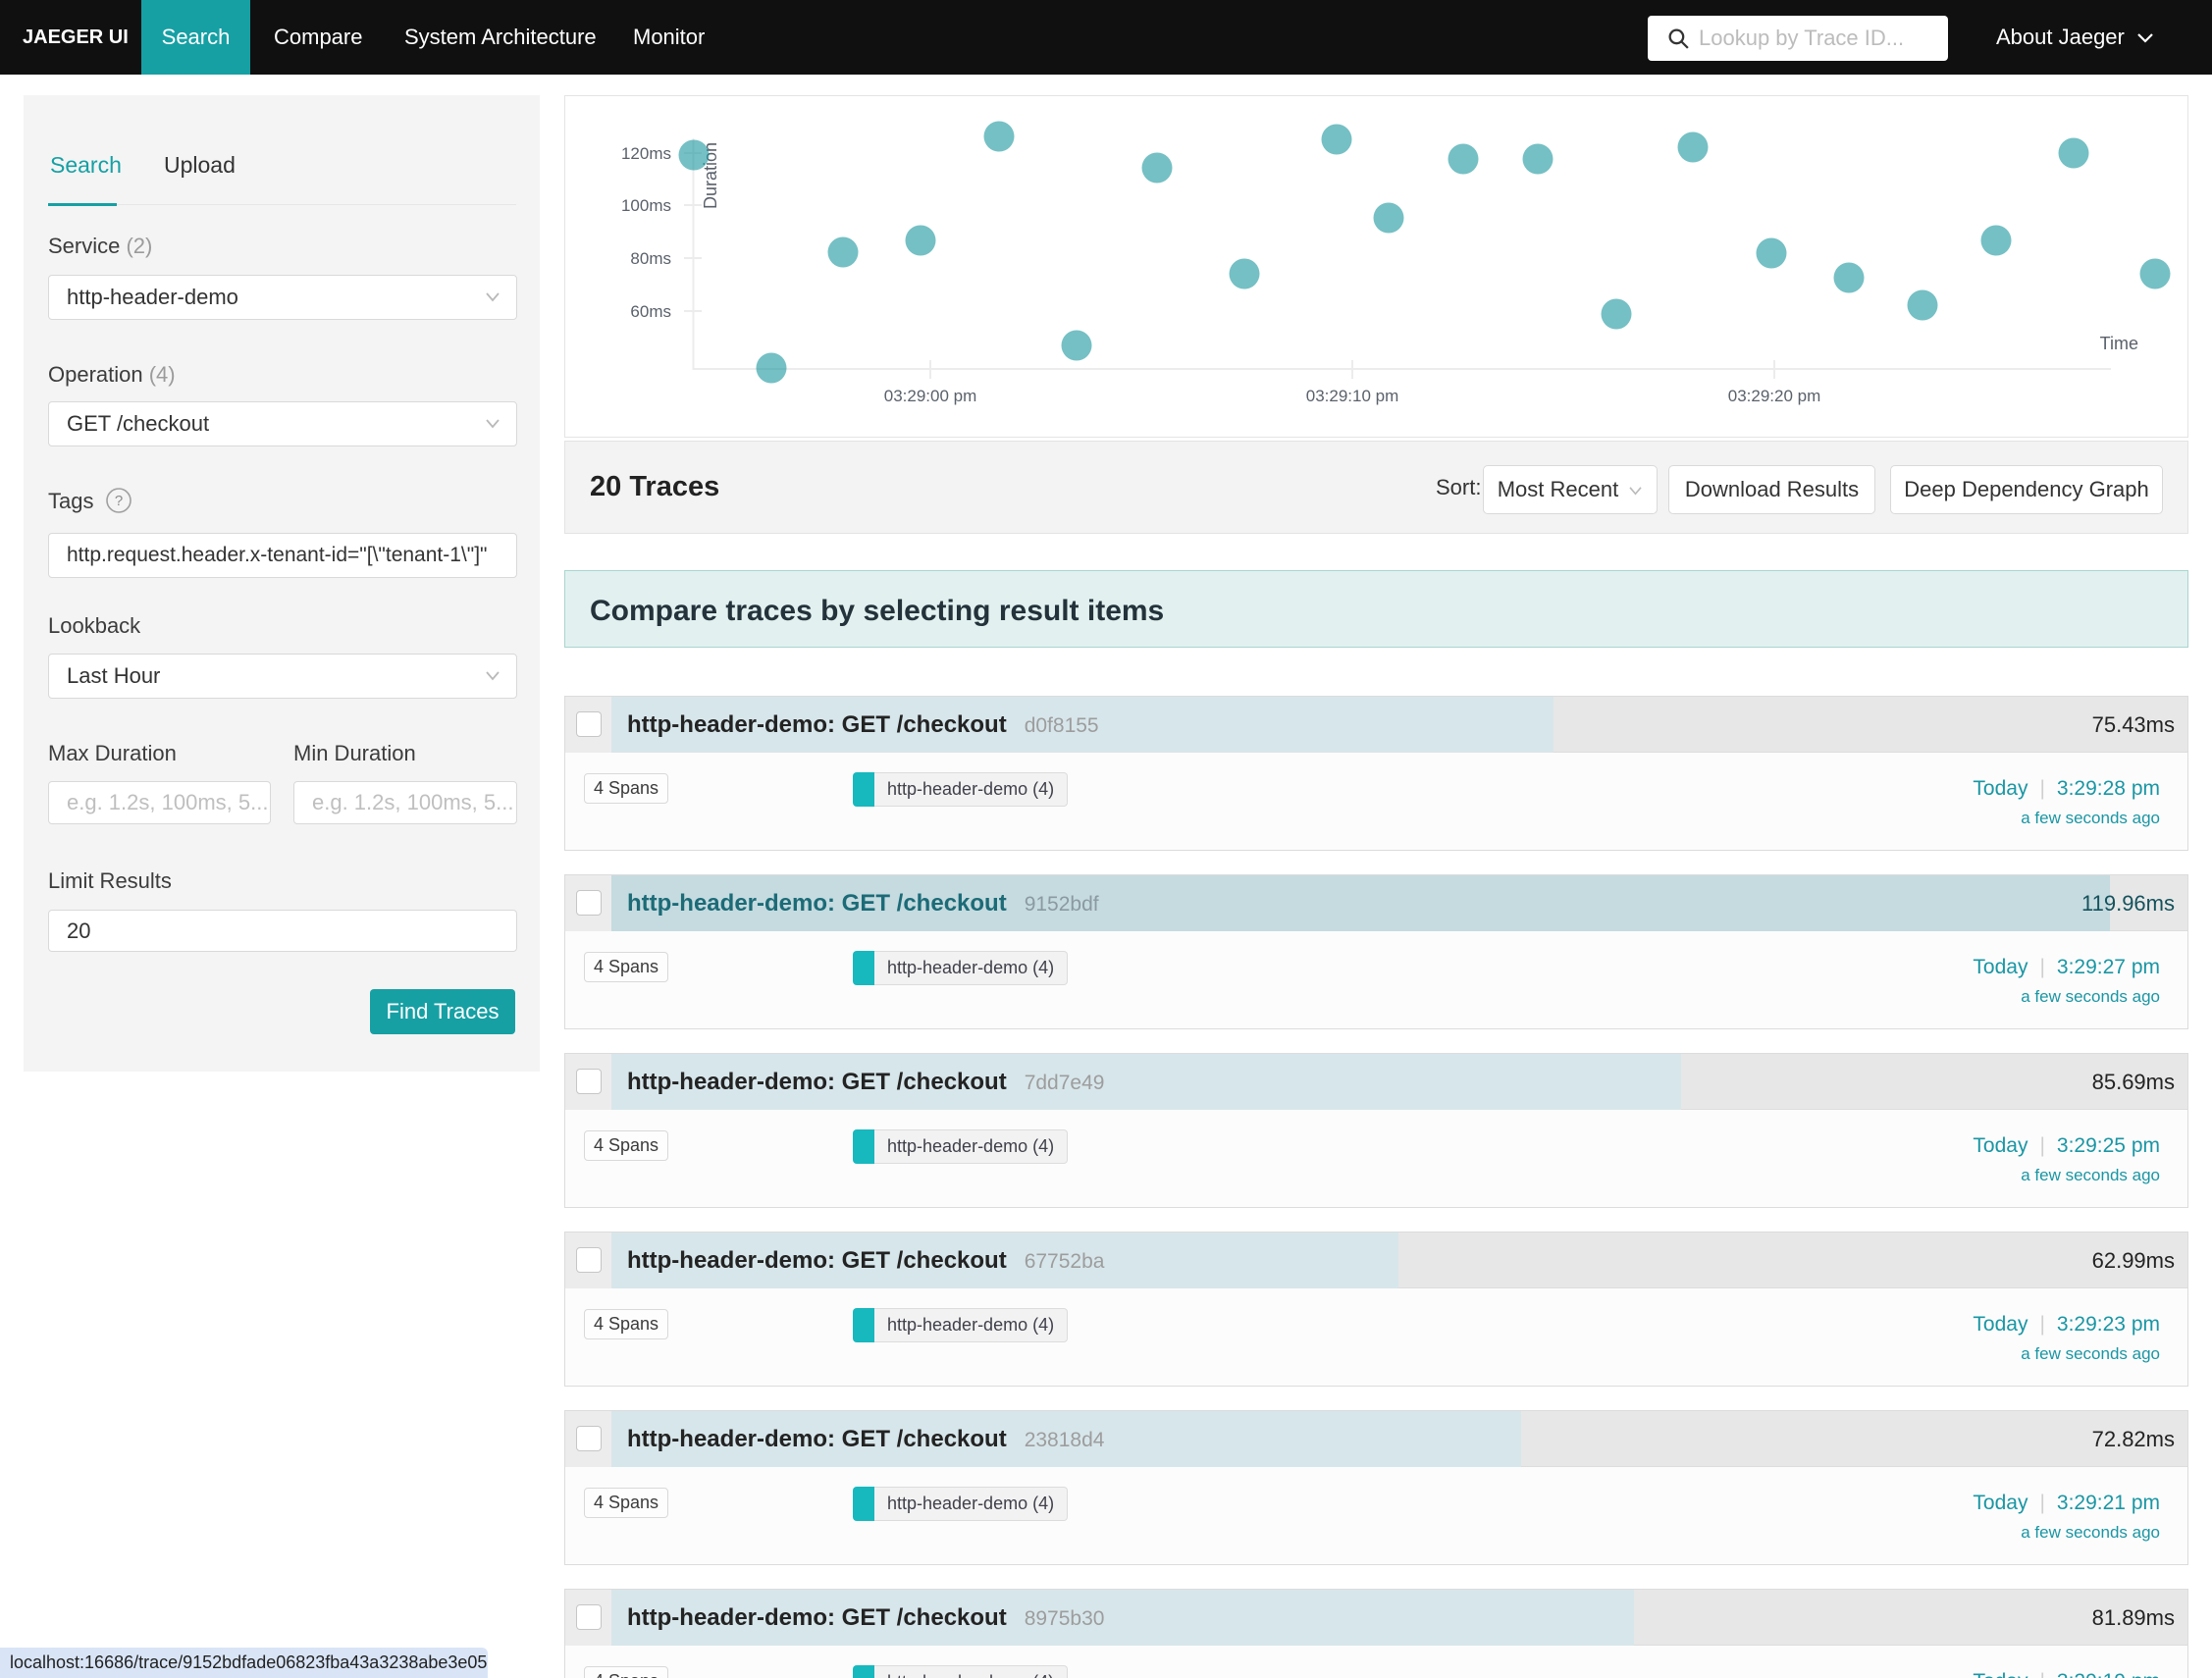 The width and height of the screenshot is (2212, 1678). Describe the element at coordinates (2119, 343) in the screenshot. I see `svg-text: Time` at that location.